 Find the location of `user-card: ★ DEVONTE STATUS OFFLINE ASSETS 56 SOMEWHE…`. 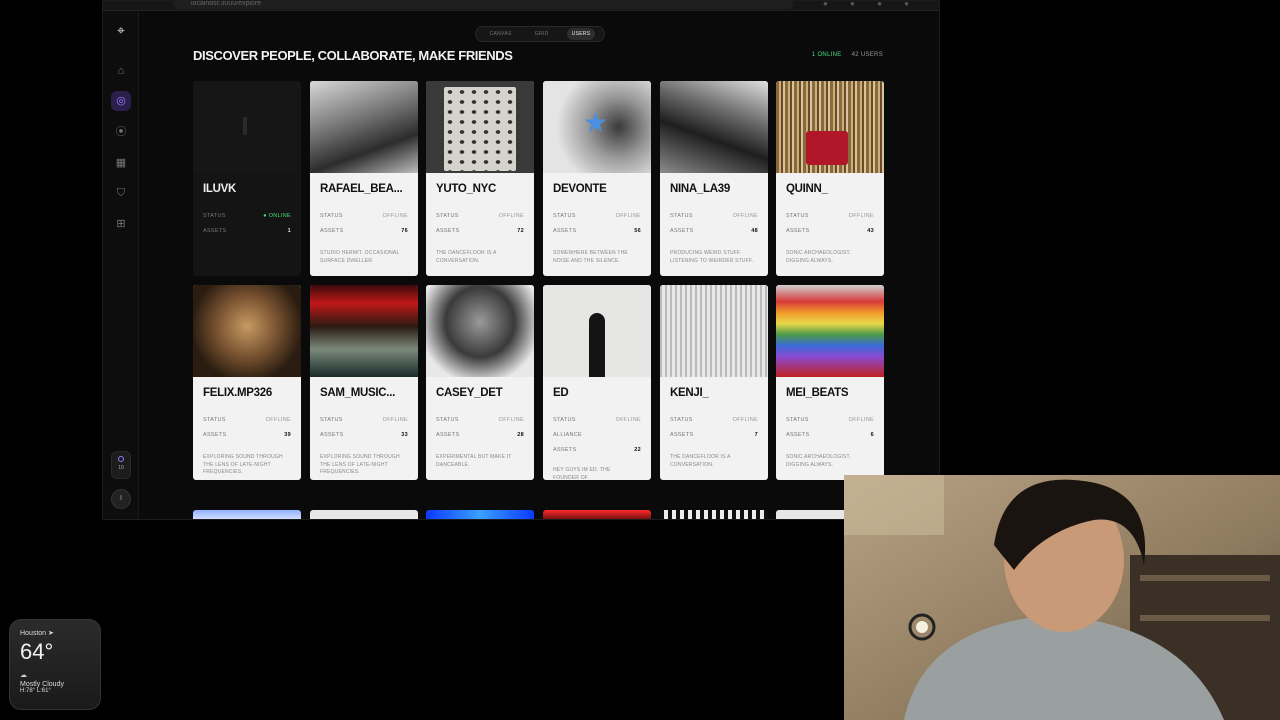

user-card: ★ DEVONTE STATUS OFFLINE ASSETS 56 SOMEWHE… is located at coordinates (597, 178).